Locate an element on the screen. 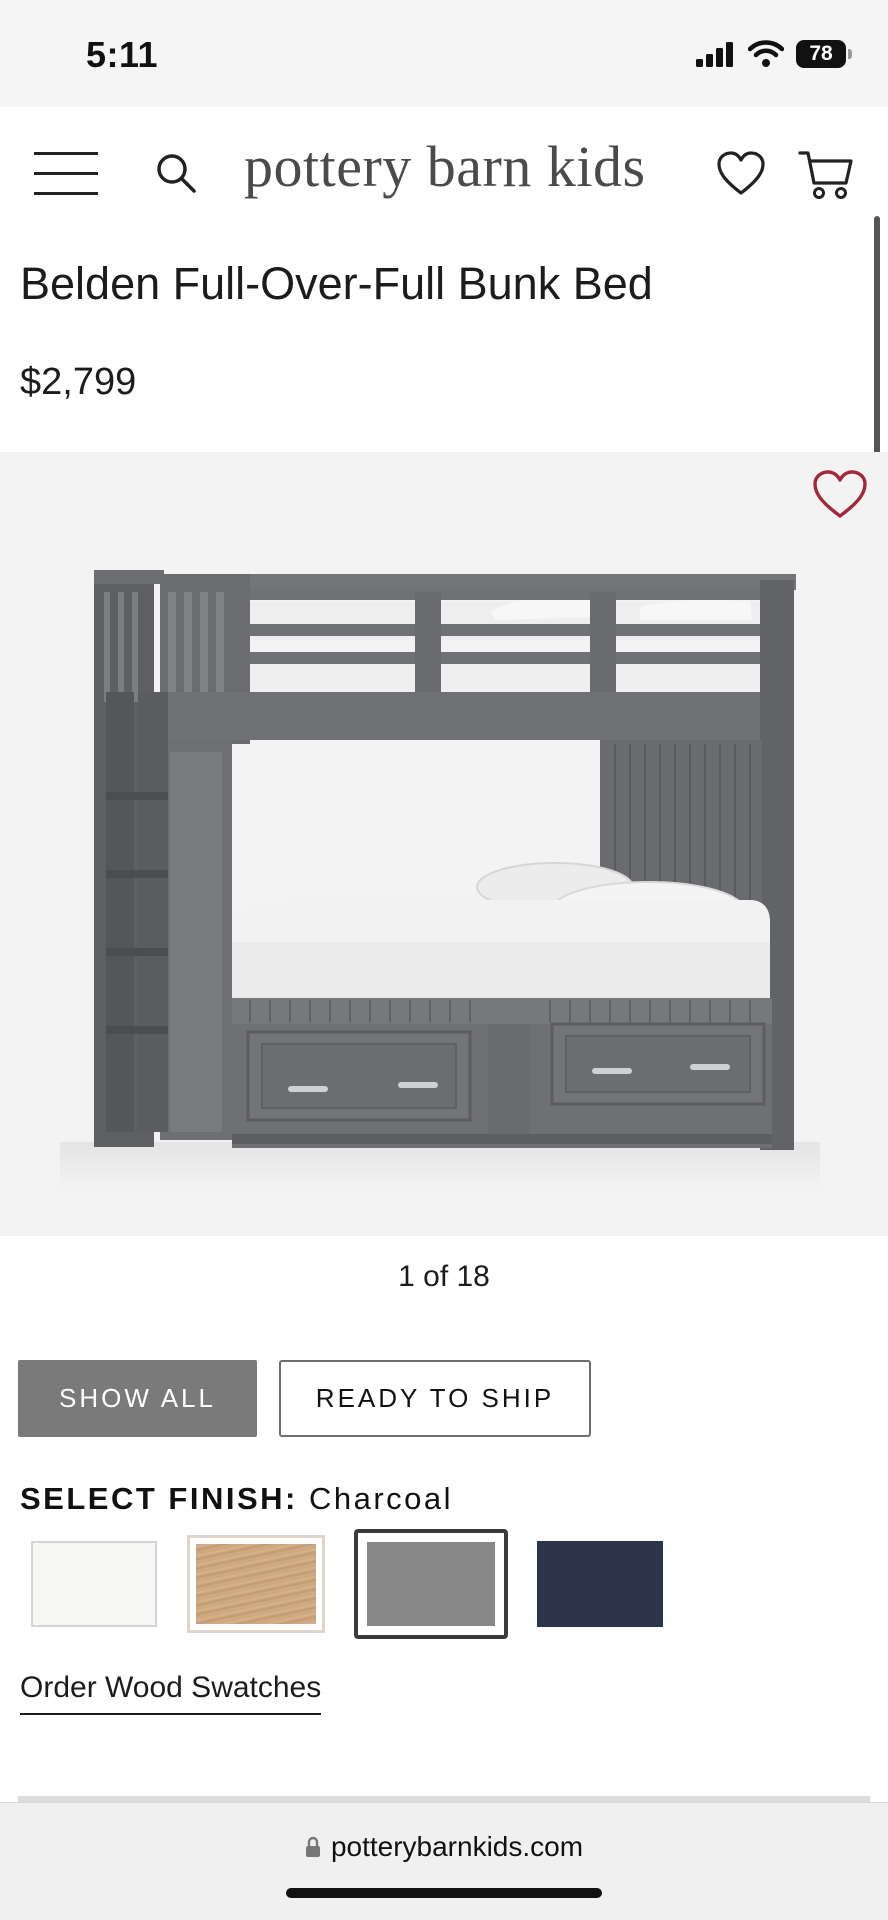 The image size is (888, 1920). status-icons: 78 is located at coordinates (774, 54).